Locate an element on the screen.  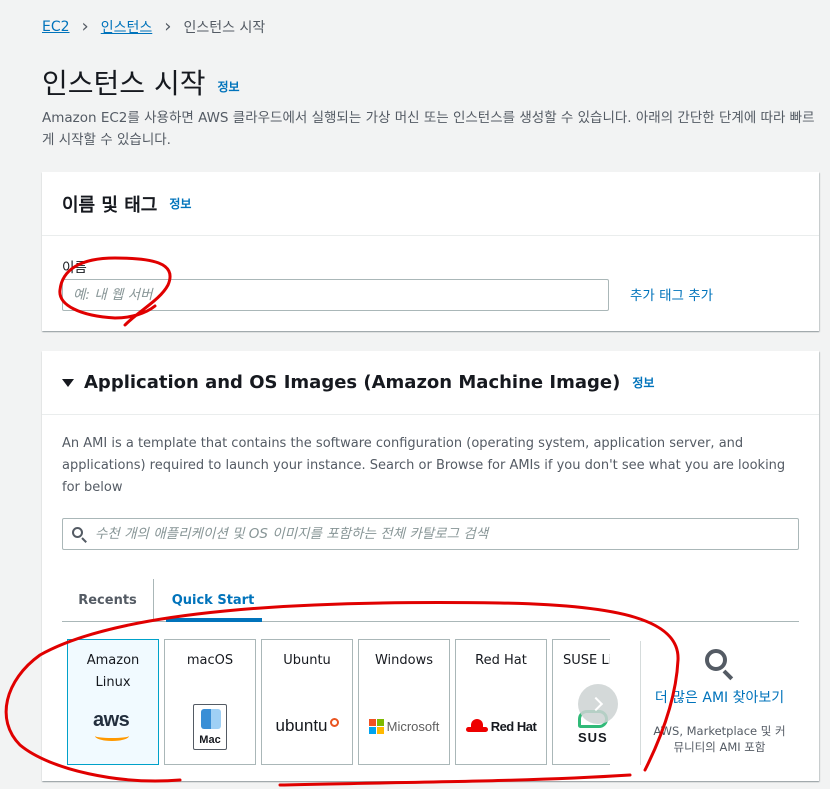
ami-search-box is located at coordinates (430, 534).